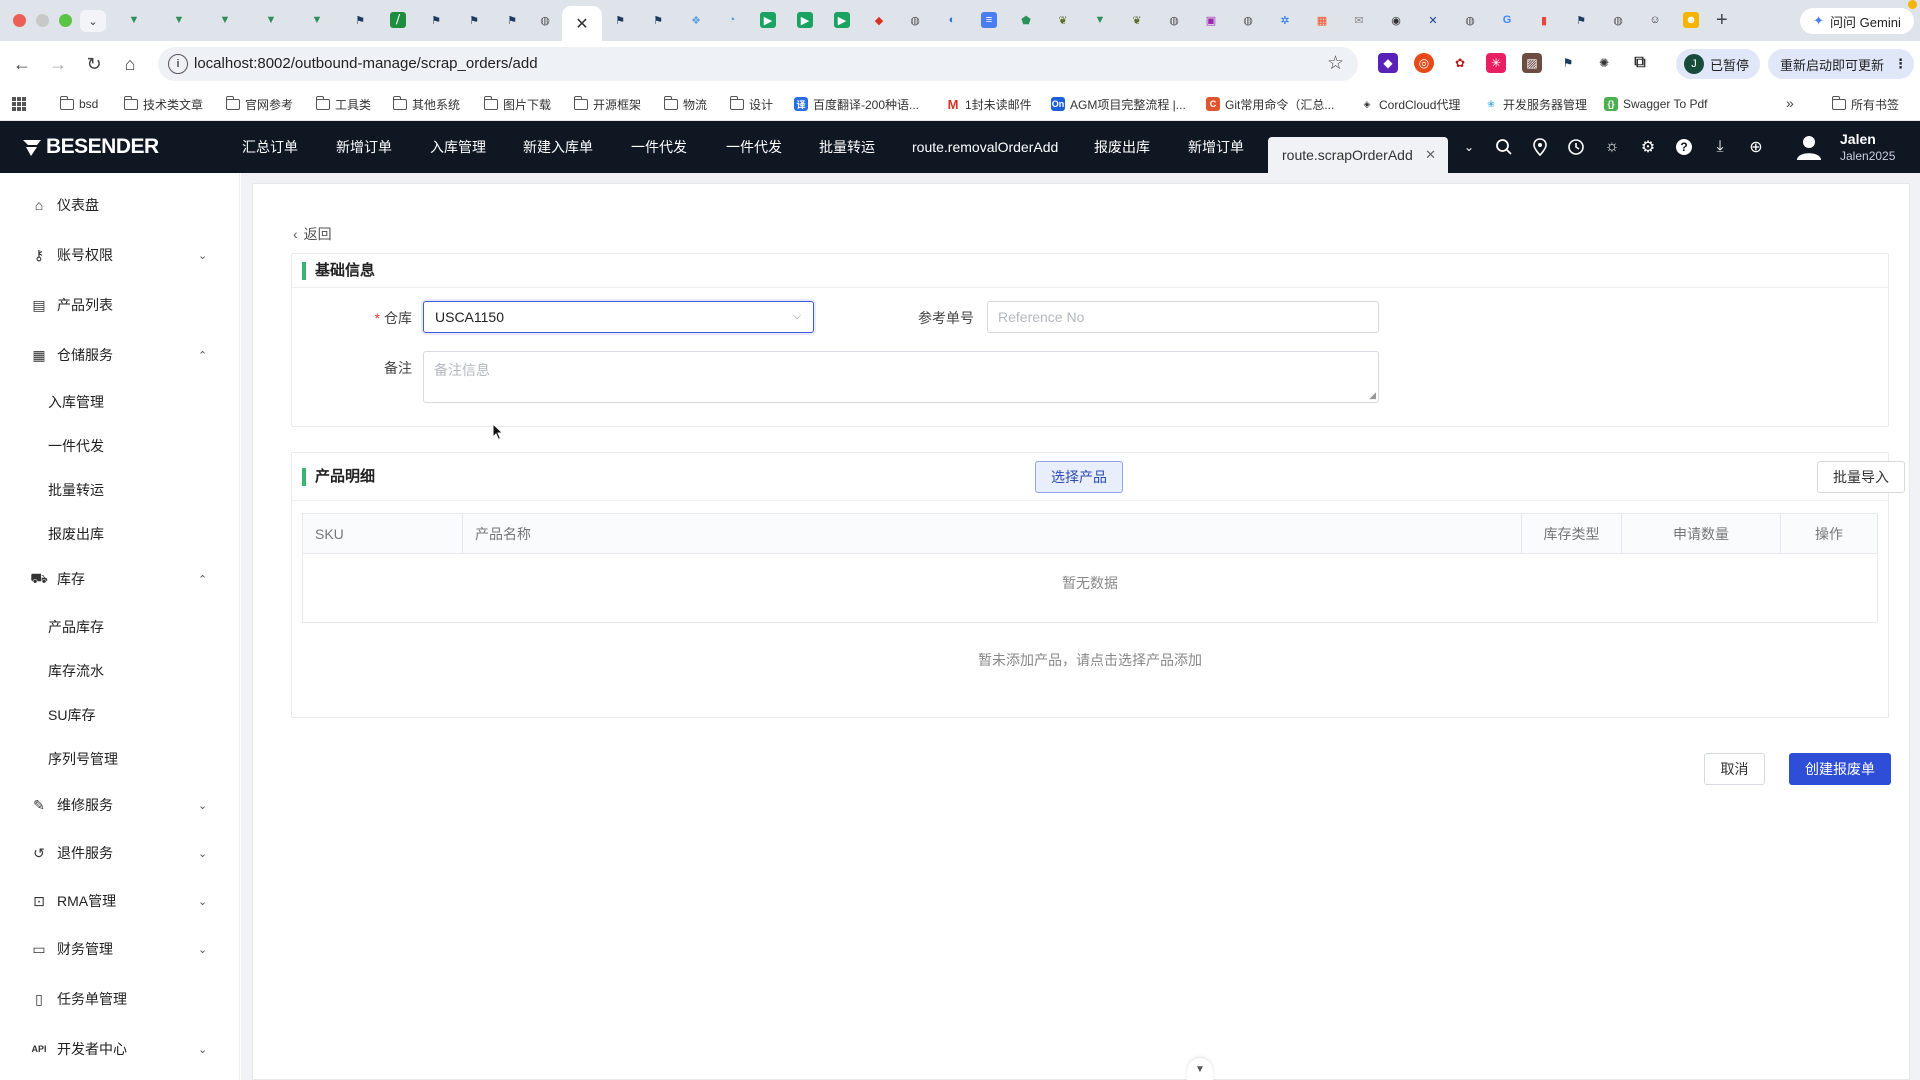 The width and height of the screenshot is (1920, 1080). What do you see at coordinates (1540, 147) in the screenshot?
I see `location-pin-icon` at bounding box center [1540, 147].